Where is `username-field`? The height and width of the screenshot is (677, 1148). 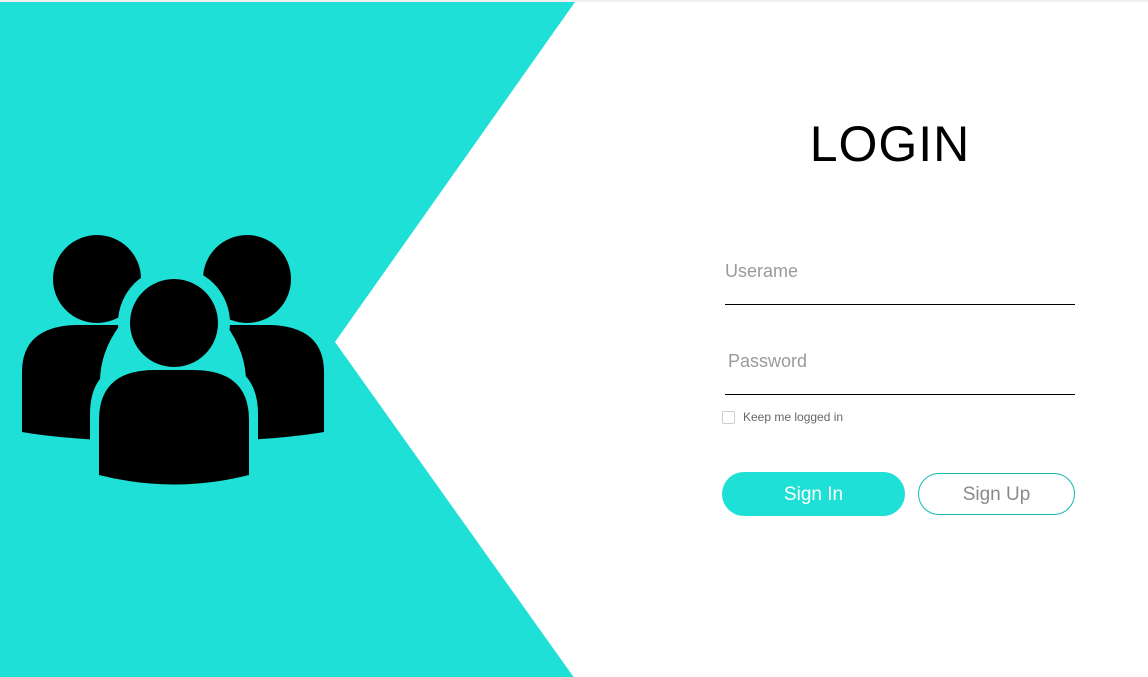 username-field is located at coordinates (900, 282).